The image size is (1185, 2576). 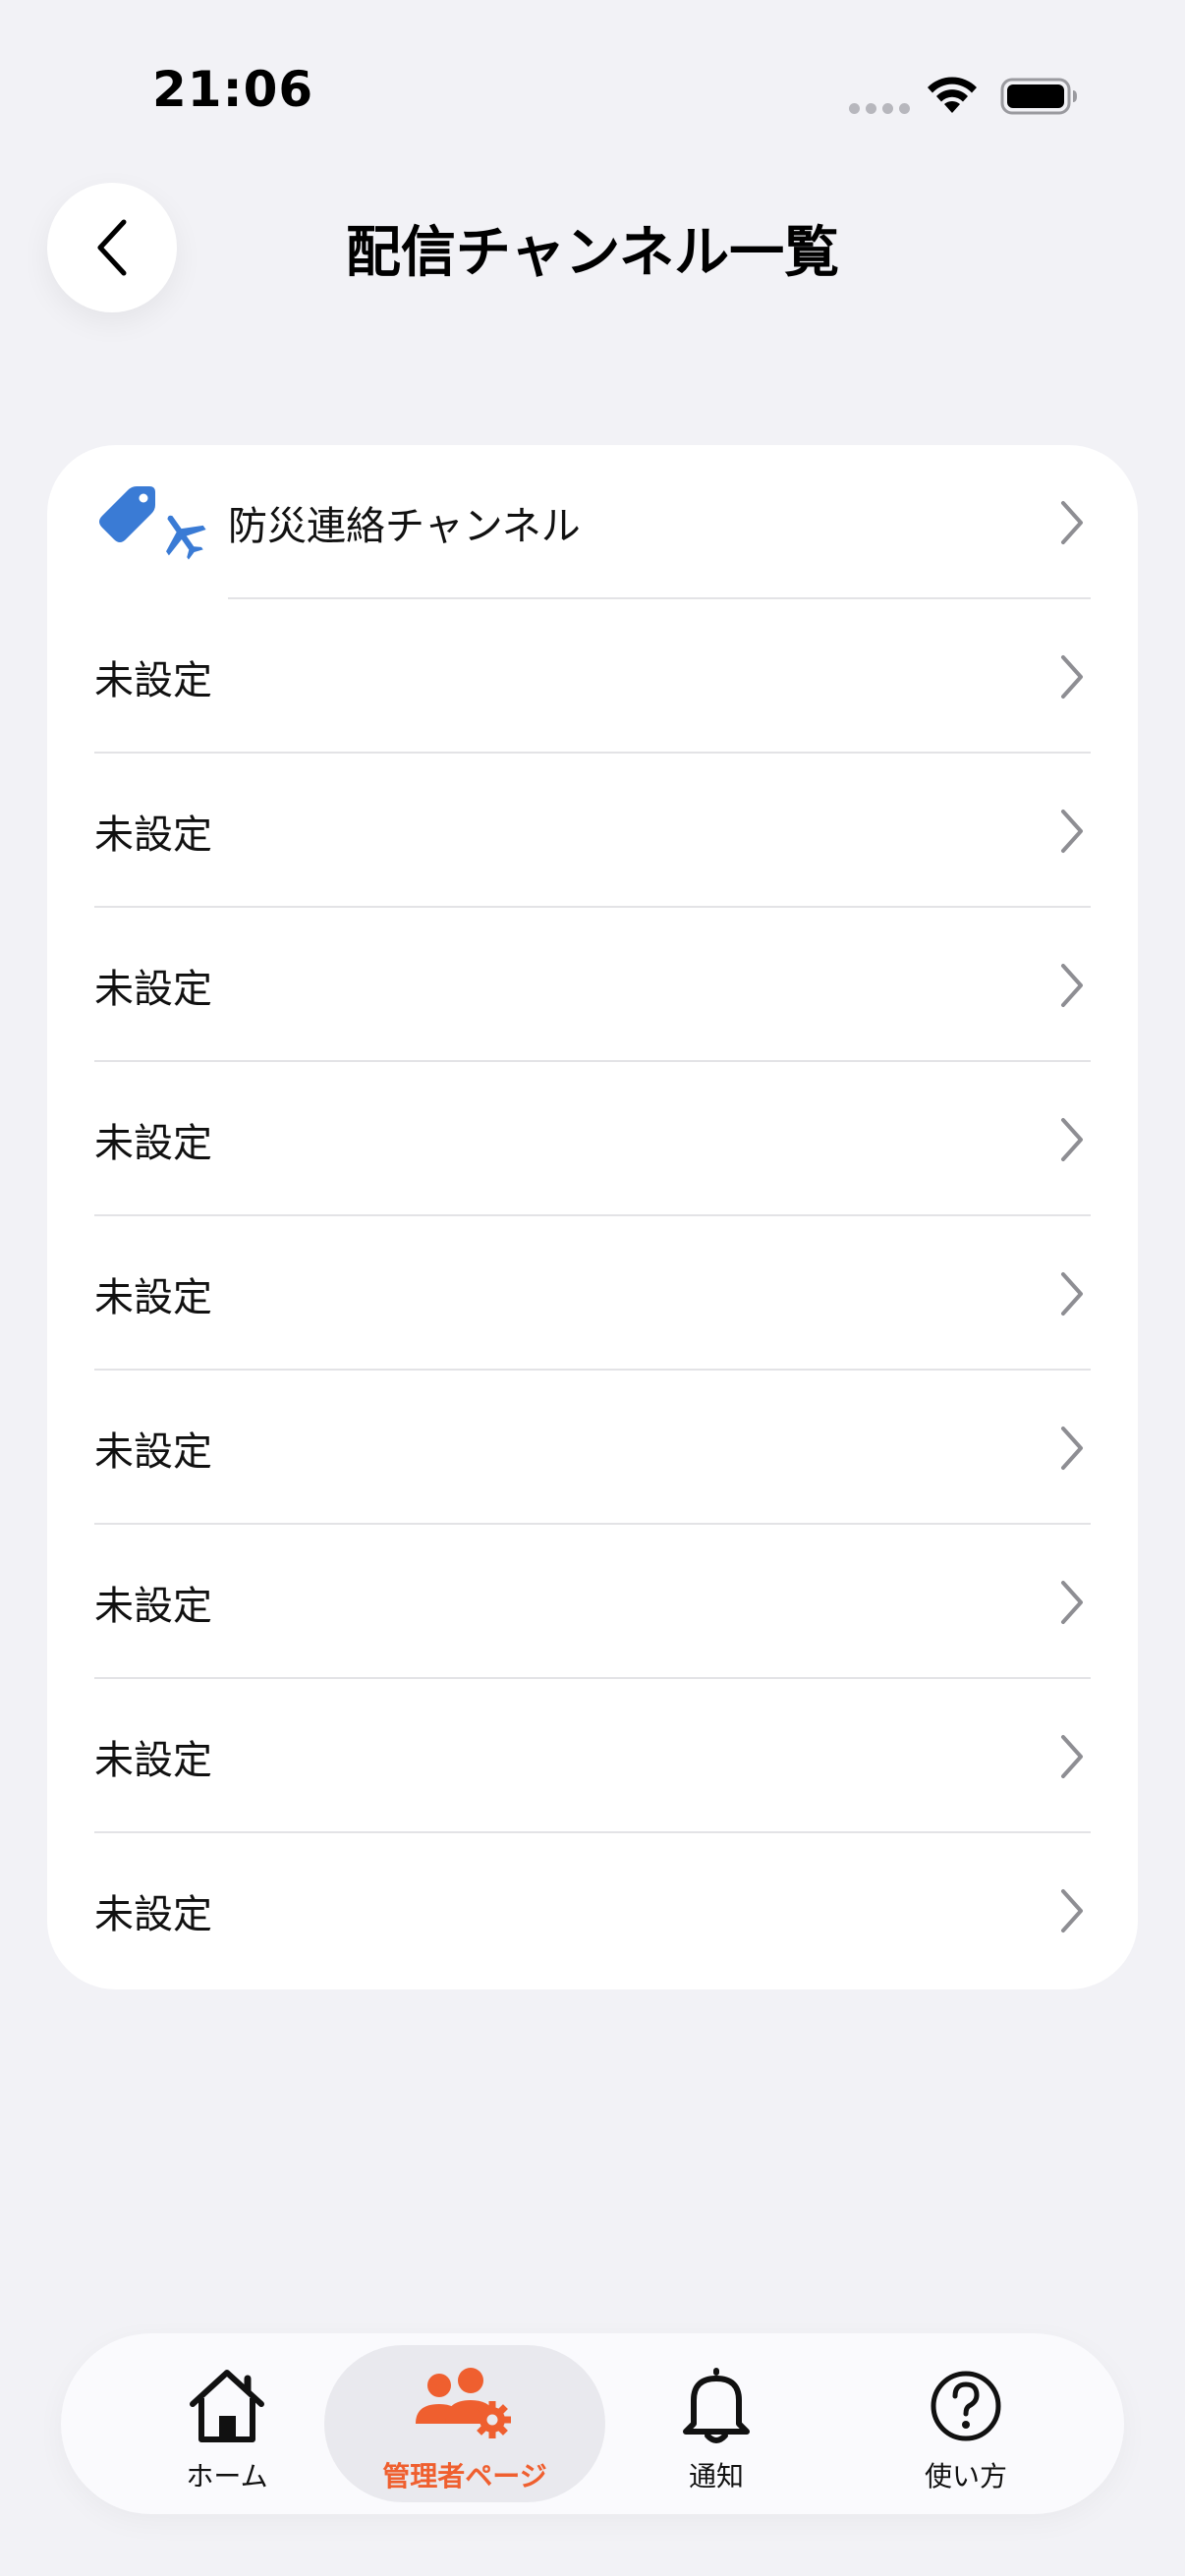 I want to click on status-time: 21:06, so click(x=233, y=89).